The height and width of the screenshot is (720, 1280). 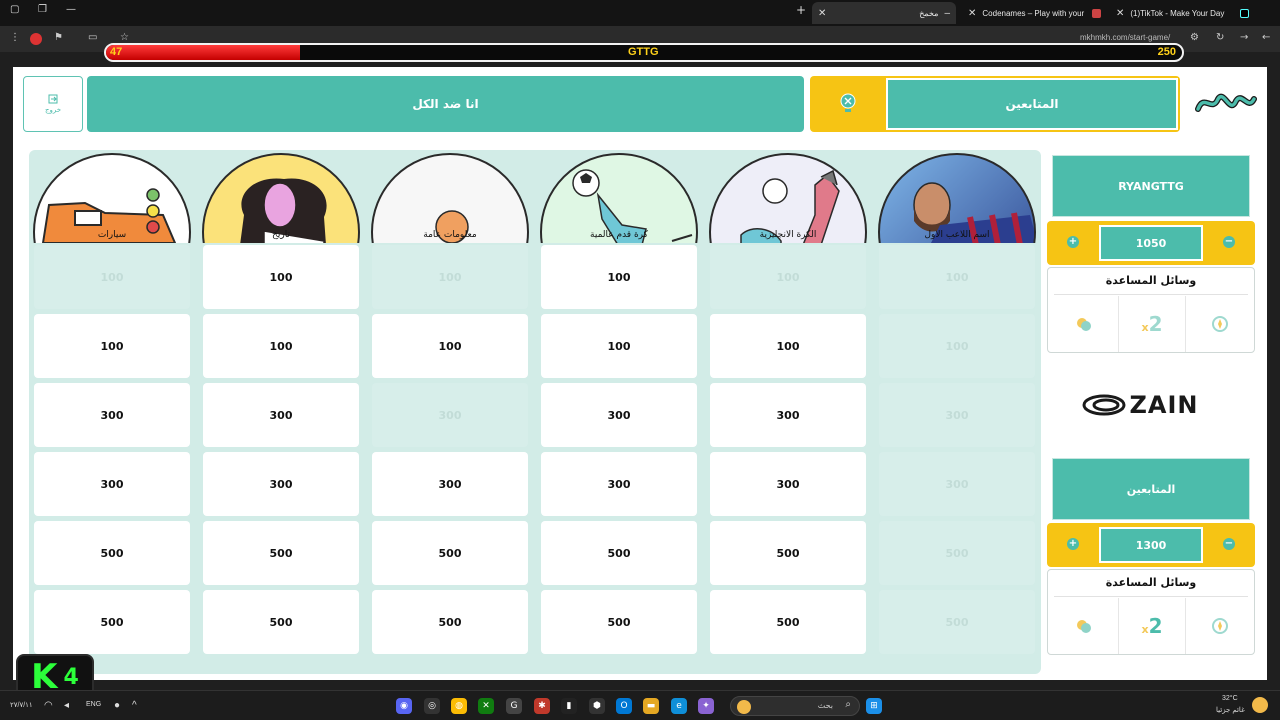 What do you see at coordinates (404, 706) in the screenshot?
I see `discord-icon: ◉` at bounding box center [404, 706].